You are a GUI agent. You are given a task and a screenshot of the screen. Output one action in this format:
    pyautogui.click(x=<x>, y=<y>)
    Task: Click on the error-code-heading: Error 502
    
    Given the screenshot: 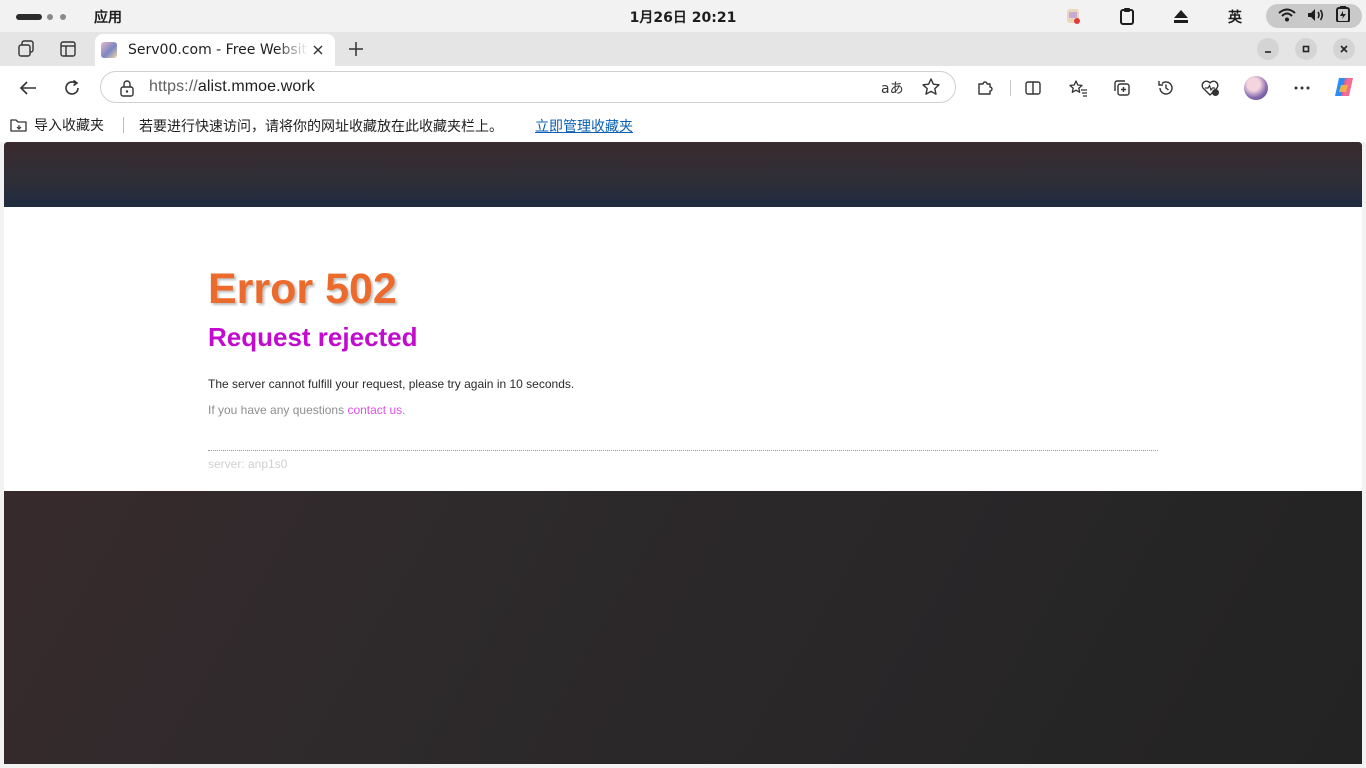 What is the action you would take?
    pyautogui.click(x=302, y=289)
    